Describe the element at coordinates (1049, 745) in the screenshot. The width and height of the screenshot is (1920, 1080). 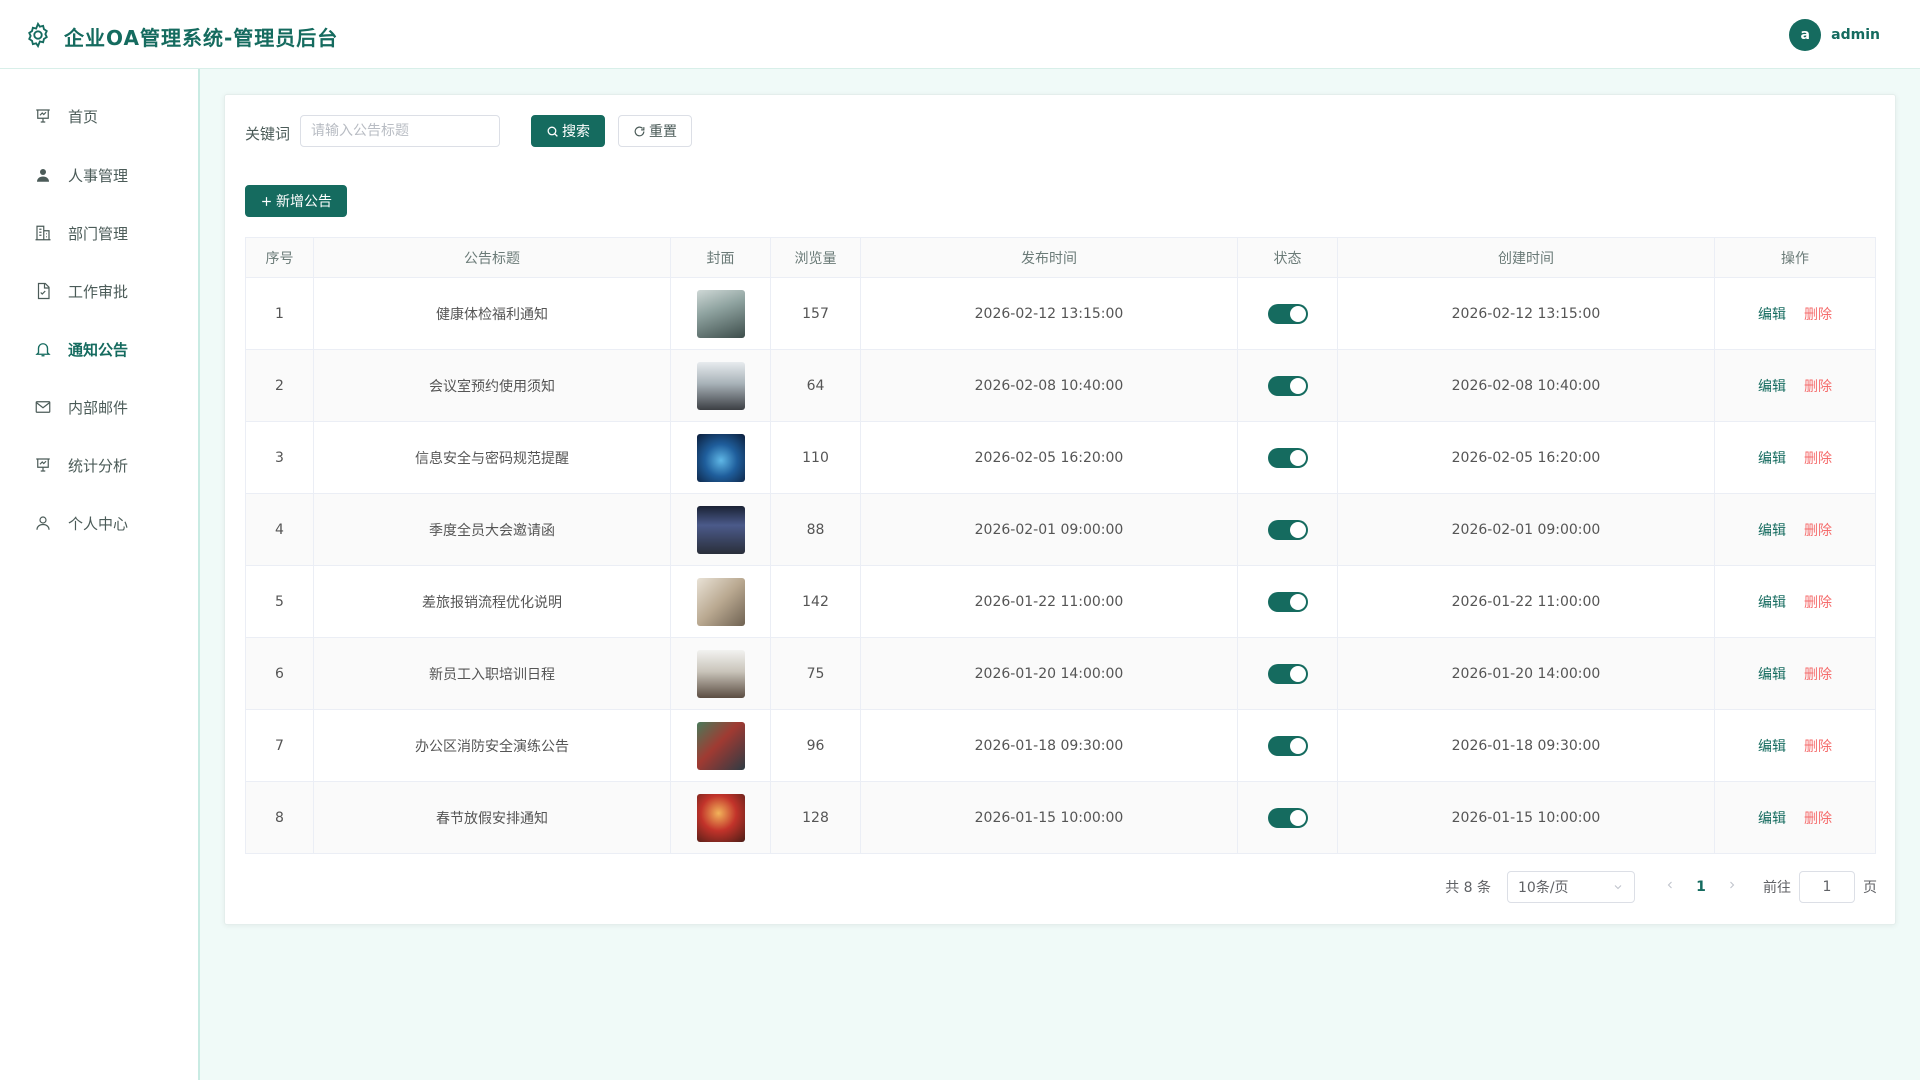
I see `publish-time: 2026-01-18 09:30:00` at that location.